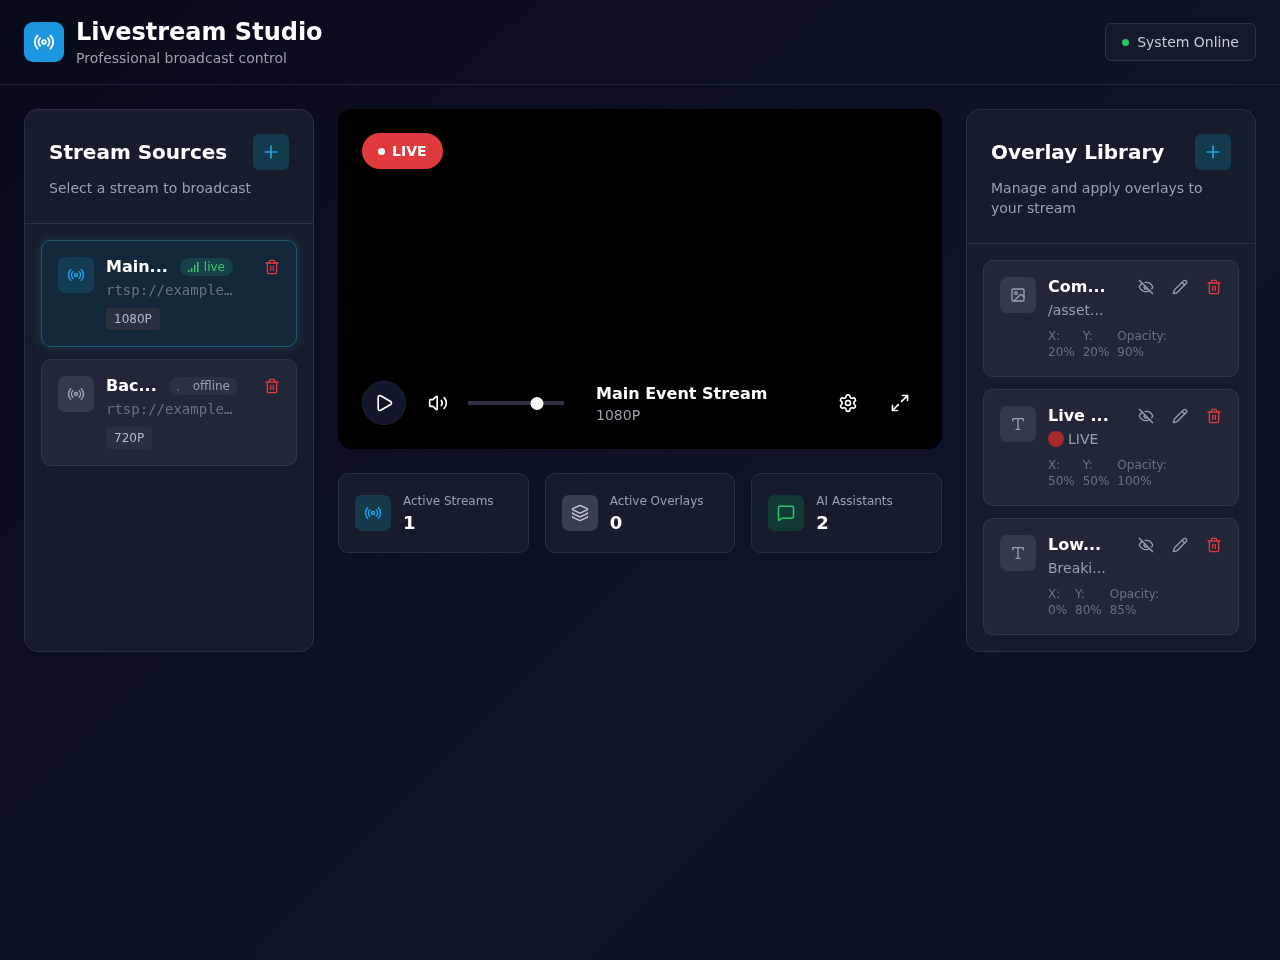 Image resolution: width=1280 pixels, height=960 pixels. What do you see at coordinates (854, 500) in the screenshot?
I see `stat-label: AI Assistants` at bounding box center [854, 500].